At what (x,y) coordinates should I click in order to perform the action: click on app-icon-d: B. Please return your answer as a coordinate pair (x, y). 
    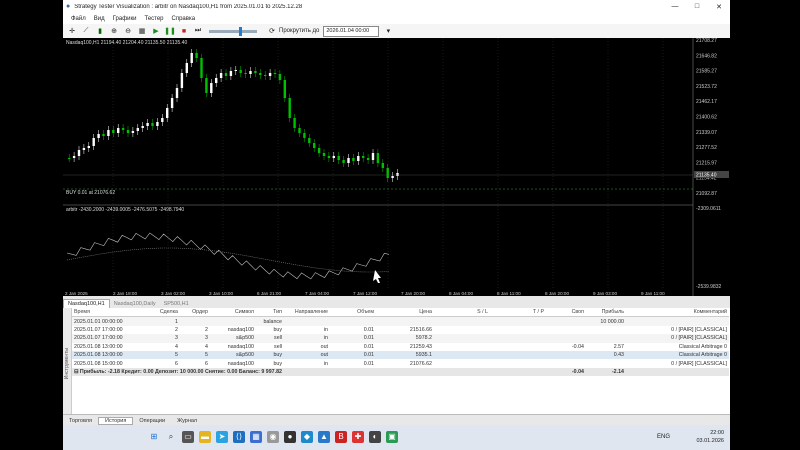
    Looking at the image, I should click on (341, 437).